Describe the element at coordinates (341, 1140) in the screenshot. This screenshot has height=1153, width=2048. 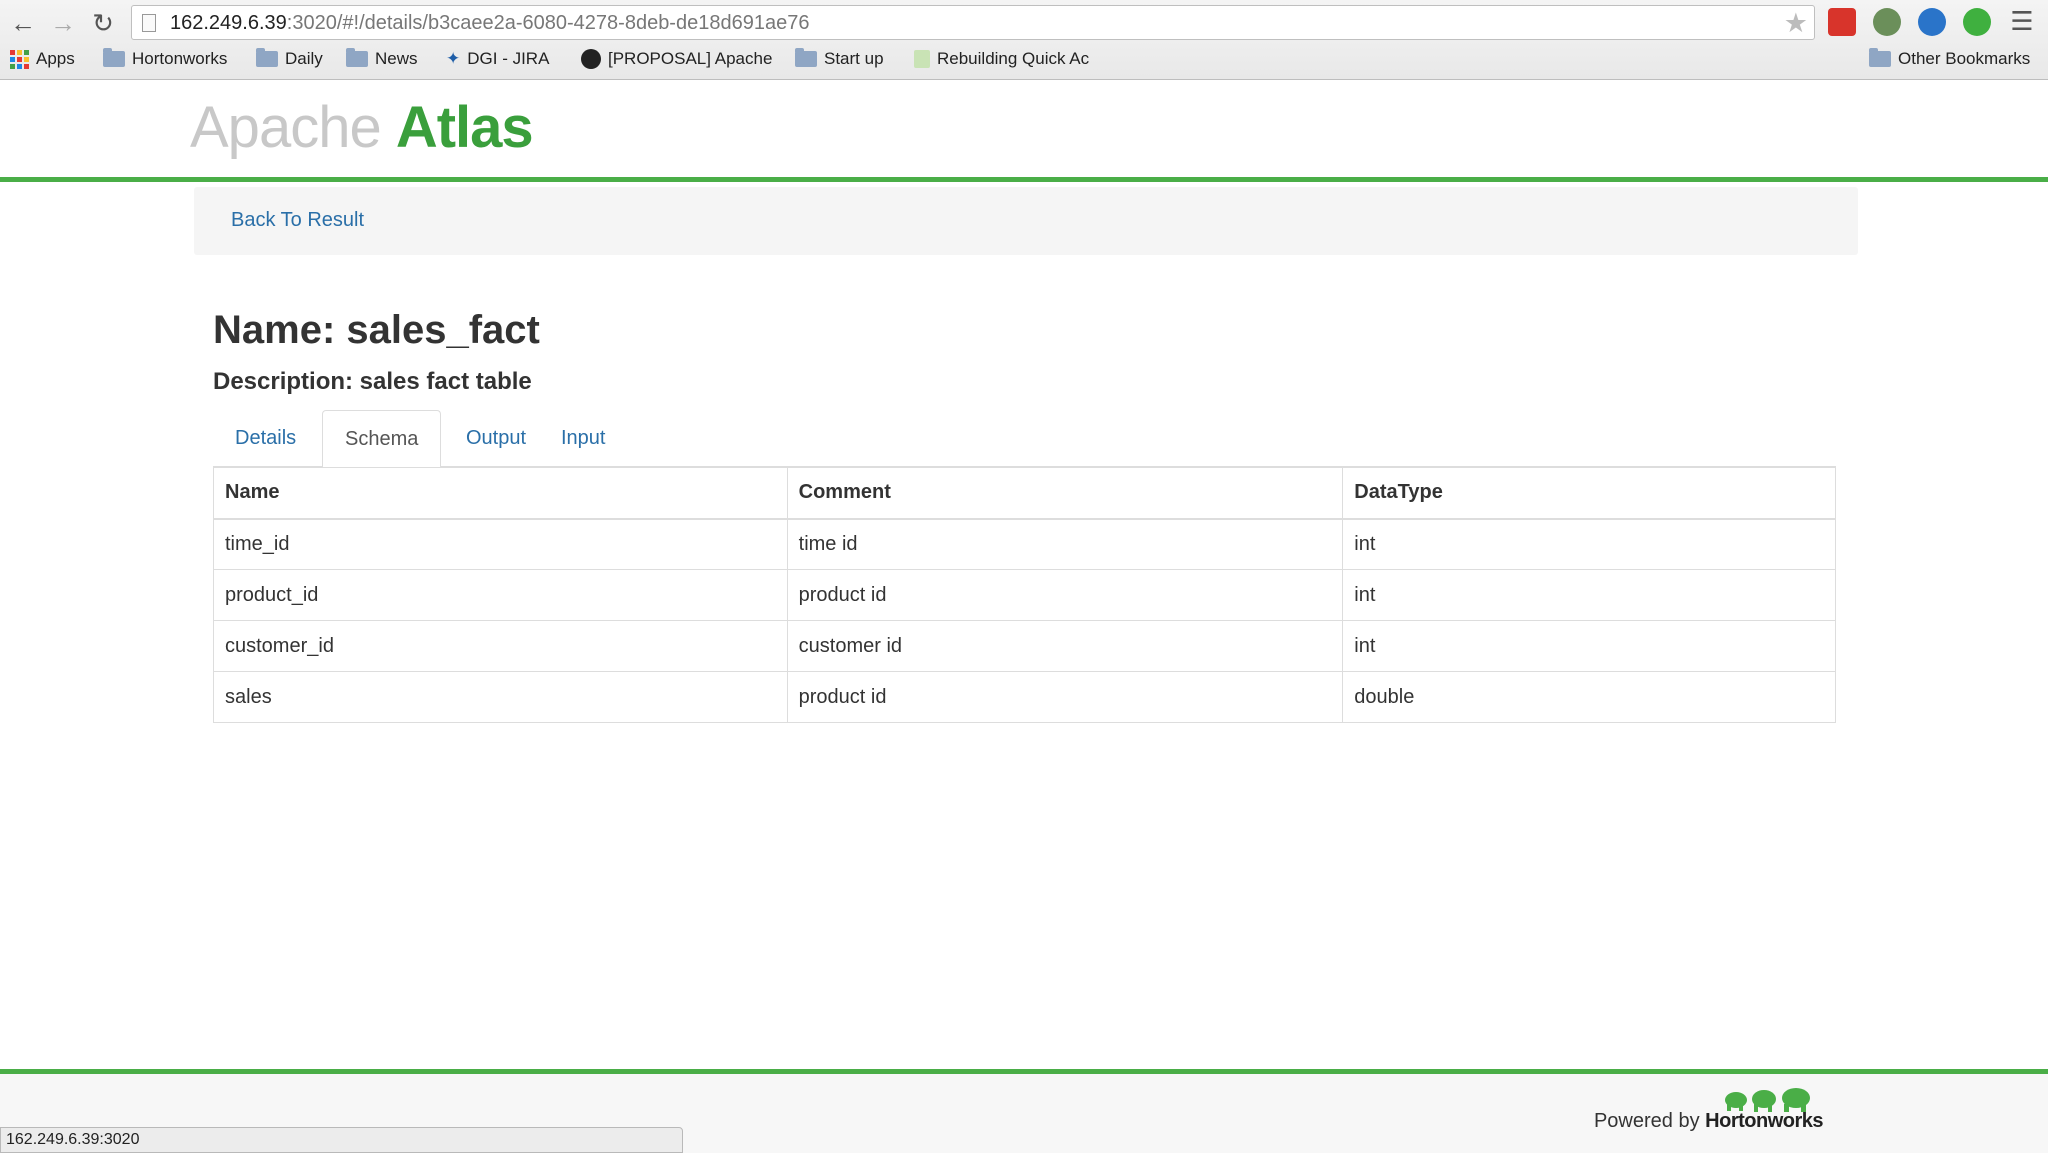
I see `browser-status-bar: 162.249.6.39:3020` at that location.